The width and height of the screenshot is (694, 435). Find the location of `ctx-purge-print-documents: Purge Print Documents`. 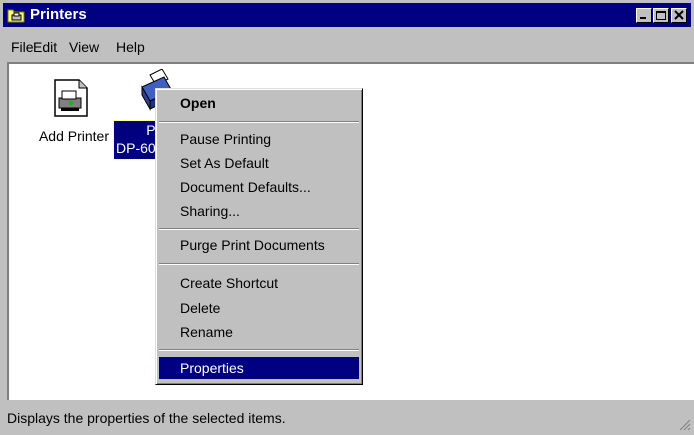

ctx-purge-print-documents: Purge Print Documents is located at coordinates (259, 245).